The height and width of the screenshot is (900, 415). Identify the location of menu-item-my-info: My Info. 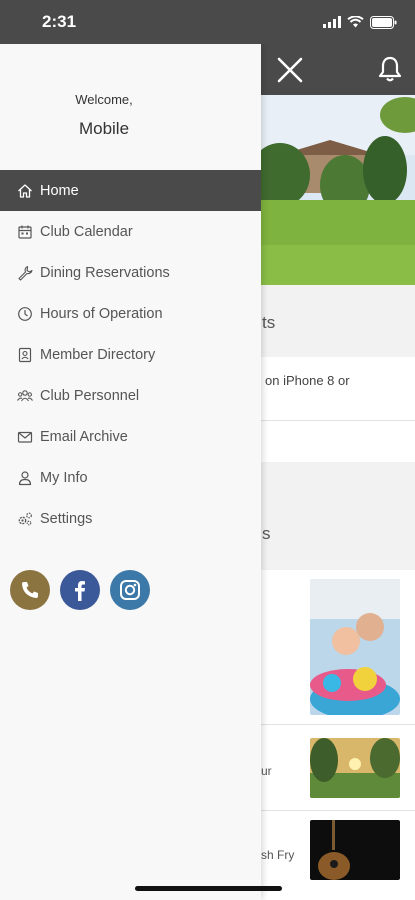
(130, 477).